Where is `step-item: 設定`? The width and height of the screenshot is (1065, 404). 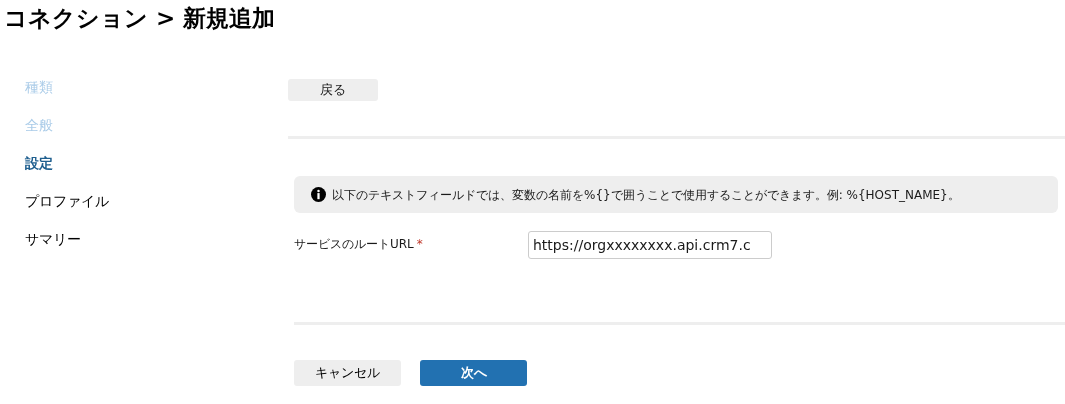 step-item: 設定 is located at coordinates (156, 172).